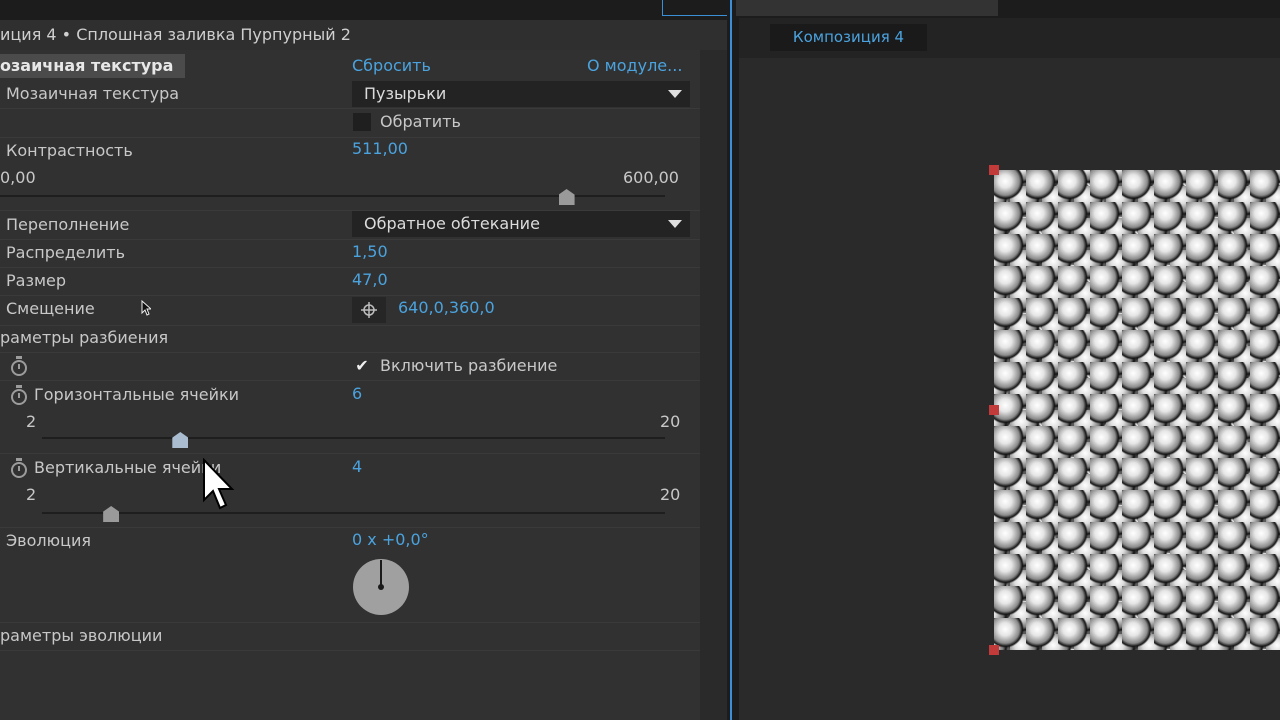  I want to click on checkmark-icon: ✔, so click(362, 365).